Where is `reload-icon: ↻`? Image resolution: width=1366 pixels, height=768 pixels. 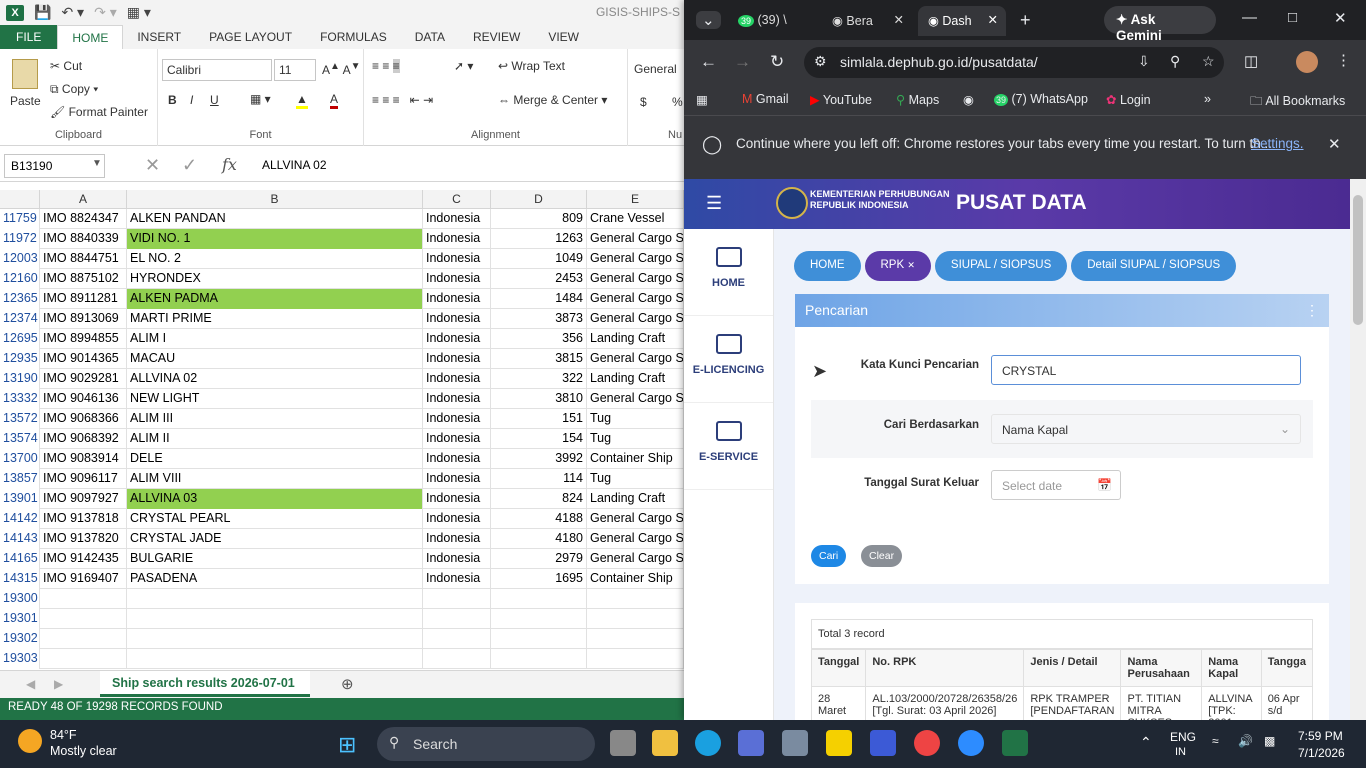 reload-icon: ↻ is located at coordinates (777, 62).